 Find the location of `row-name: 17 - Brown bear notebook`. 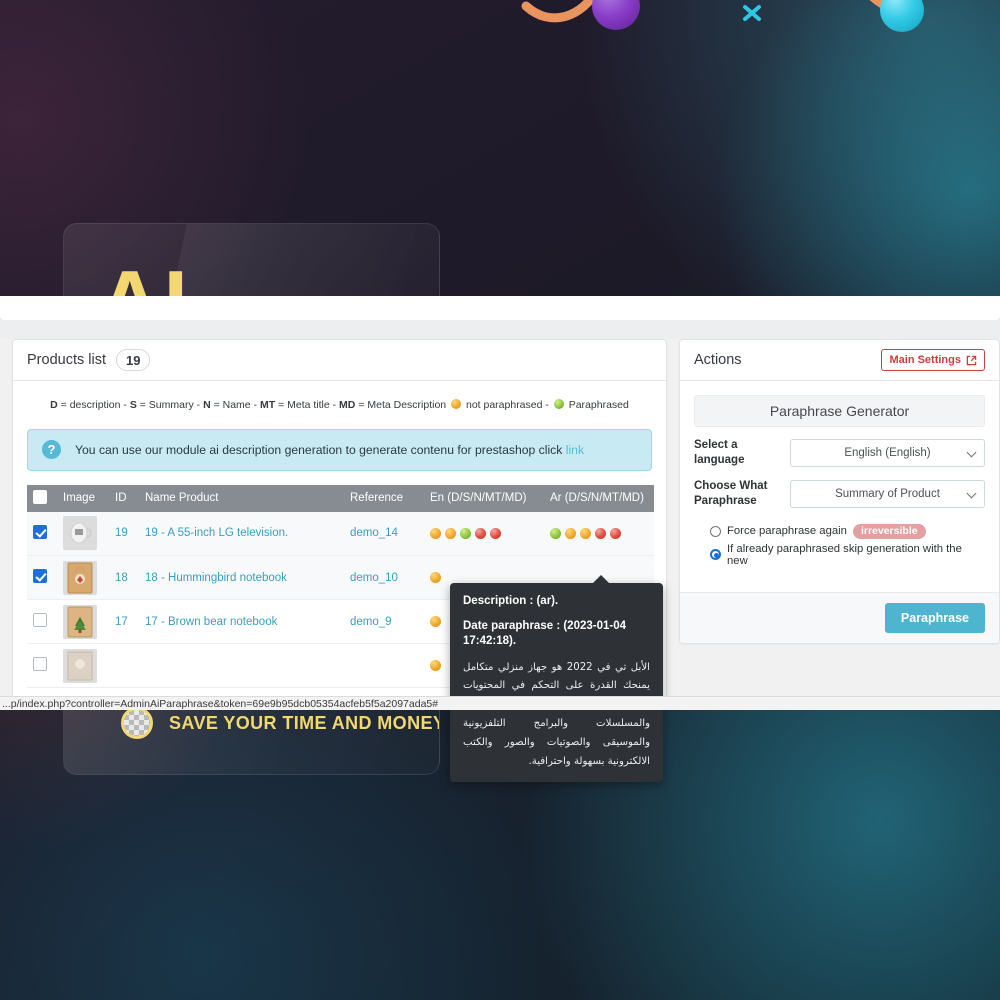

row-name: 17 - Brown bear notebook is located at coordinates (241, 622).